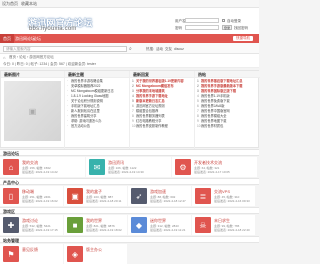 This screenshot has width=320, height=264. I want to click on forum-last-post: 最后发表: 2022-4-16 09:33, so click(232, 201).